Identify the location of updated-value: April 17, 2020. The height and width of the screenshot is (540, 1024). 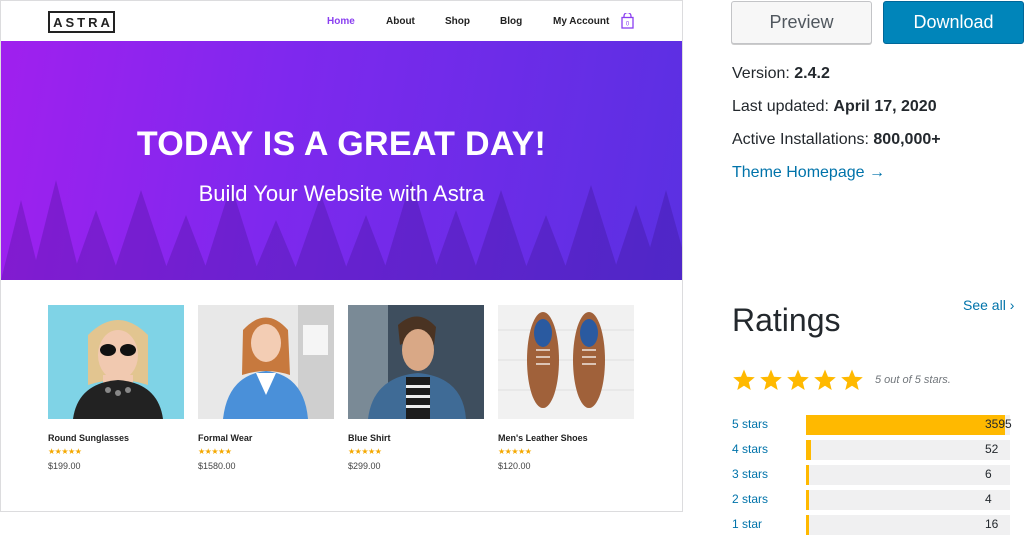
(885, 106).